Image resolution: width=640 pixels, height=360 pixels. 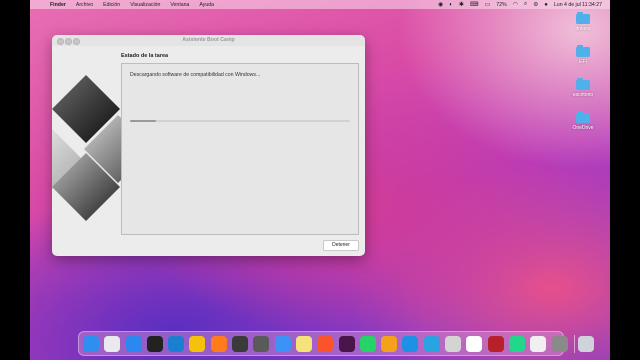 What do you see at coordinates (451, 5) in the screenshot?
I see `menu-extra-icon: ◐` at bounding box center [451, 5].